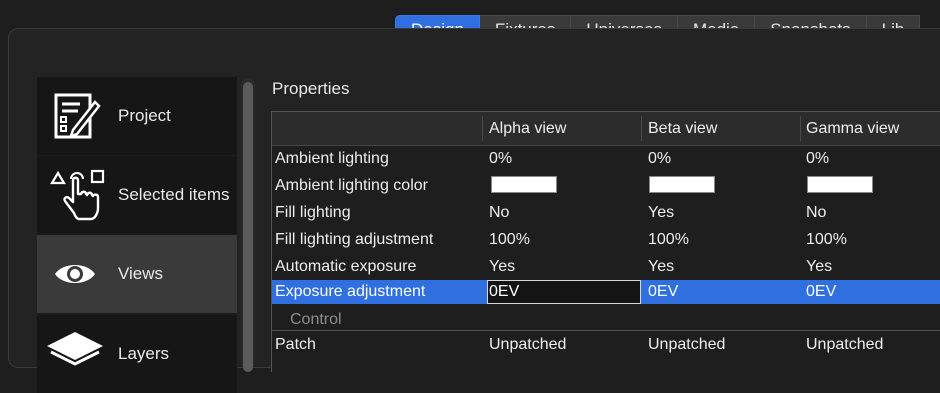  Describe the element at coordinates (606, 129) in the screenshot. I see `grid-header: Alpha view Beta view Gamma view` at that location.